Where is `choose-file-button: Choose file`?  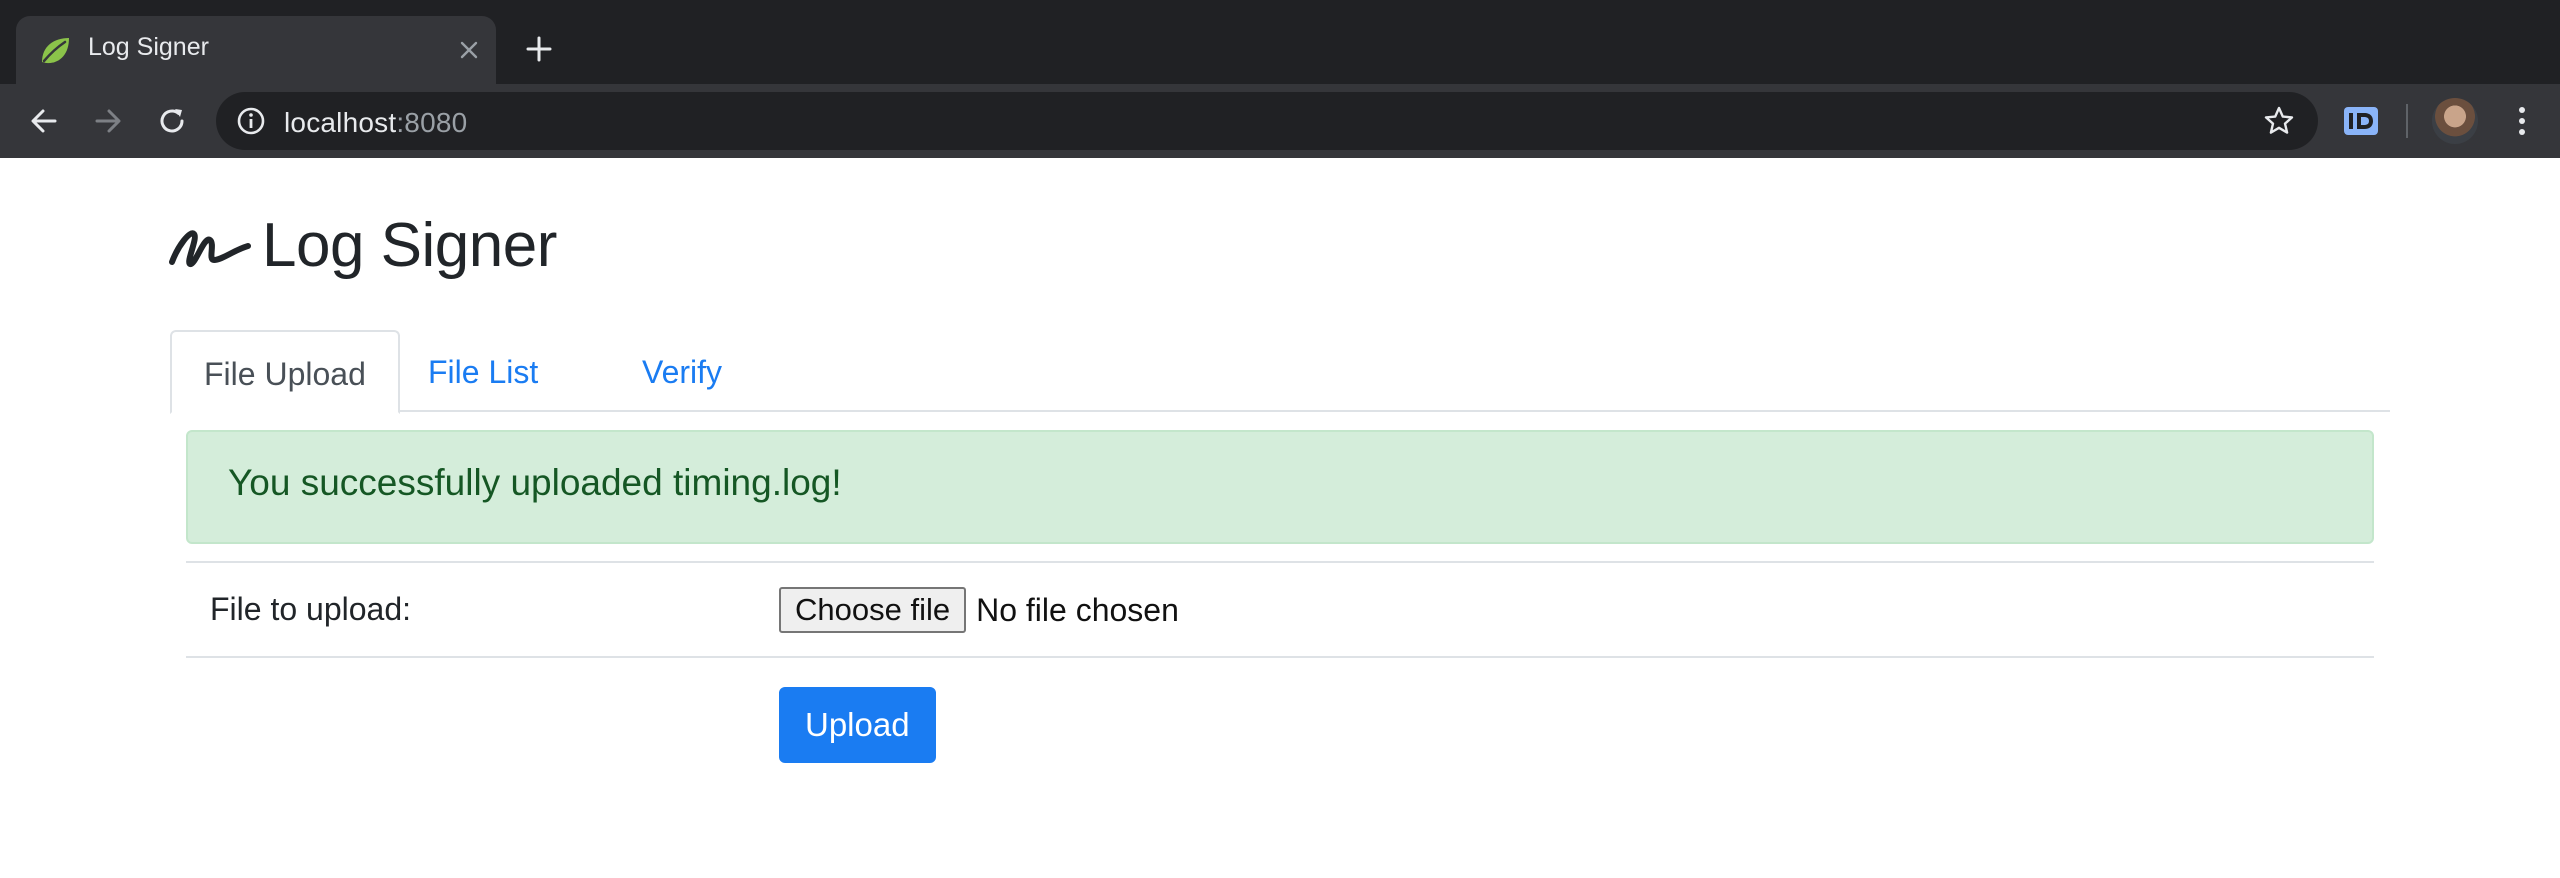
choose-file-button: Choose file is located at coordinates (873, 610).